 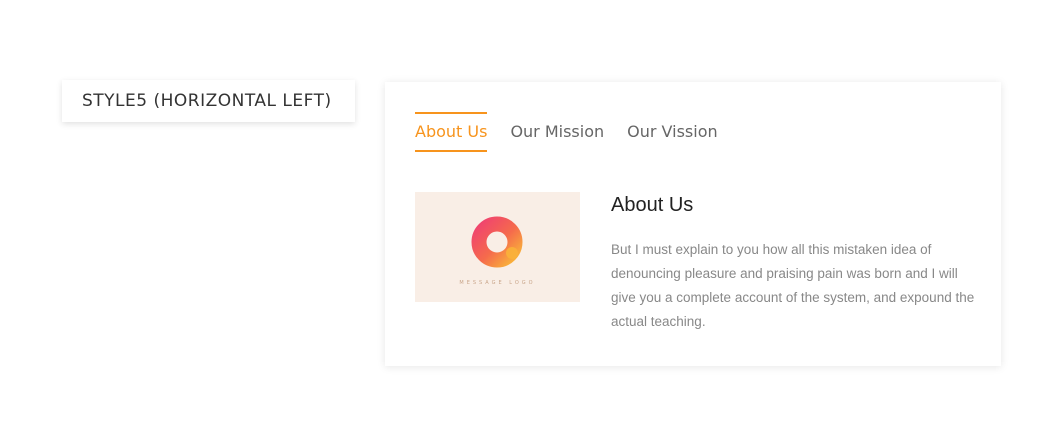 I want to click on about-image: MESSAGE LOGO, so click(x=497, y=247).